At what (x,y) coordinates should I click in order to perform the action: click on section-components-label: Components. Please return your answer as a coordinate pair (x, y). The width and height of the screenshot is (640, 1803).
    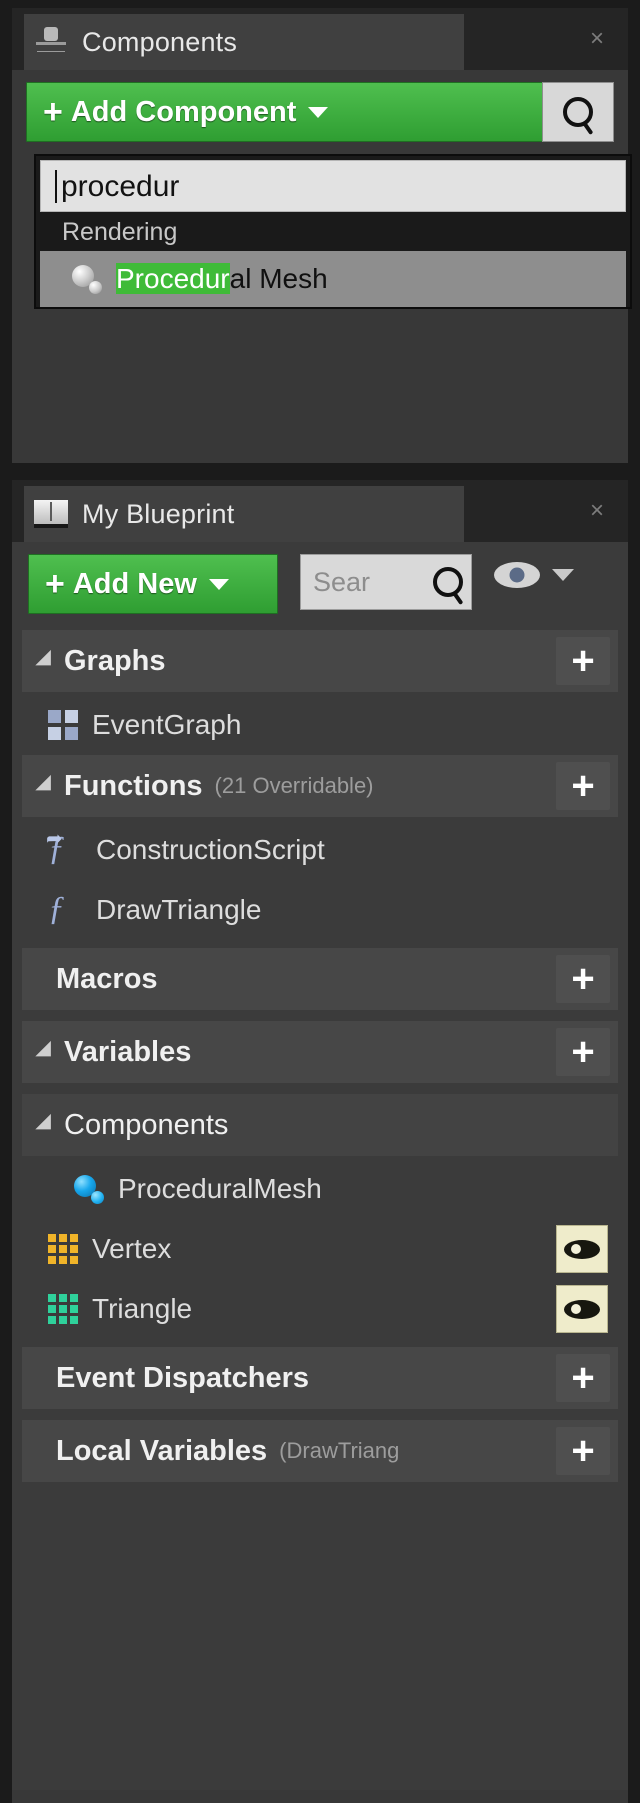
    Looking at the image, I should click on (146, 1124).